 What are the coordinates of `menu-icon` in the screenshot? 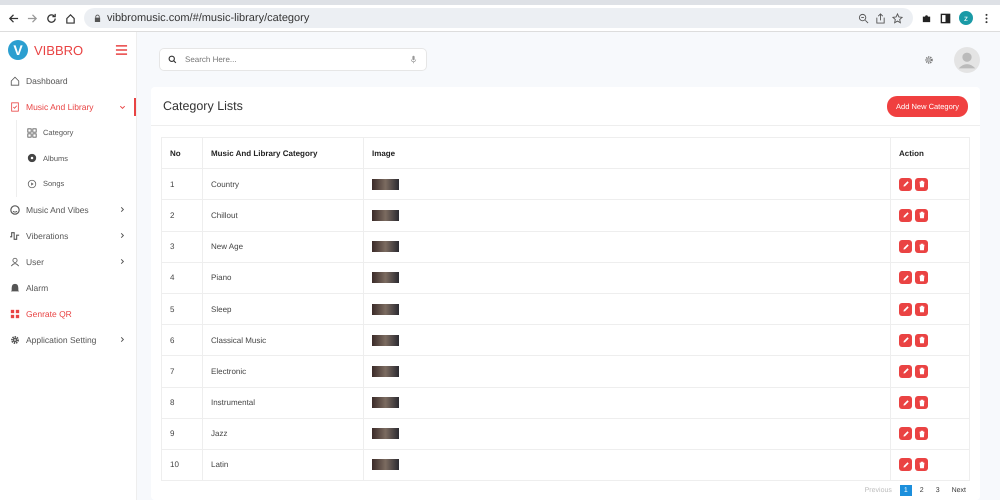 It's located at (121, 50).